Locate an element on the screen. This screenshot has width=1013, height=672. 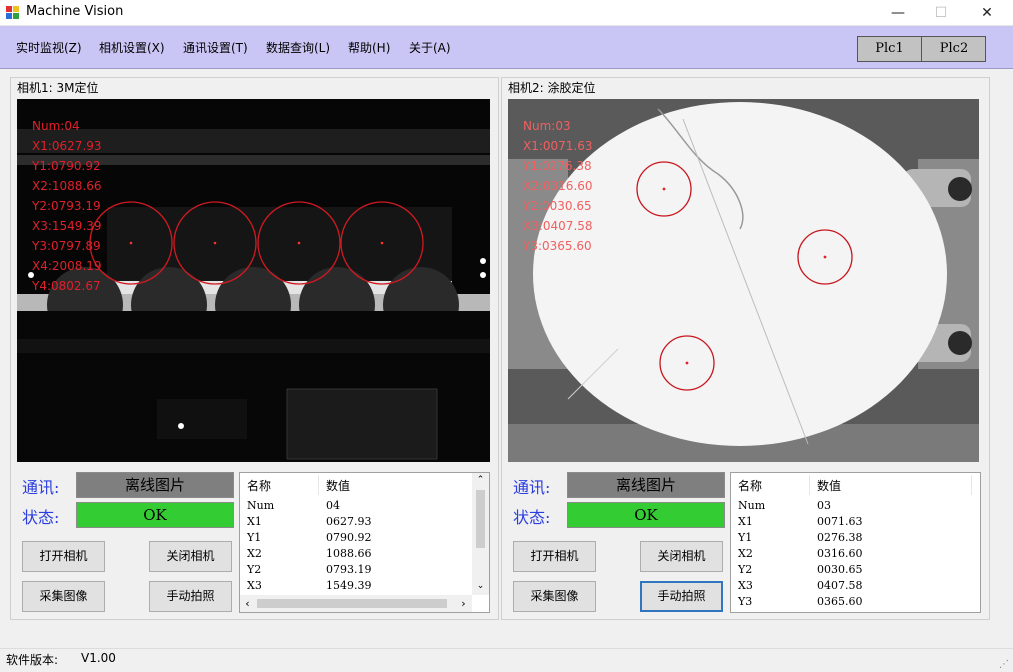
table-cell-value: 0365.60 is located at coordinates (840, 601).